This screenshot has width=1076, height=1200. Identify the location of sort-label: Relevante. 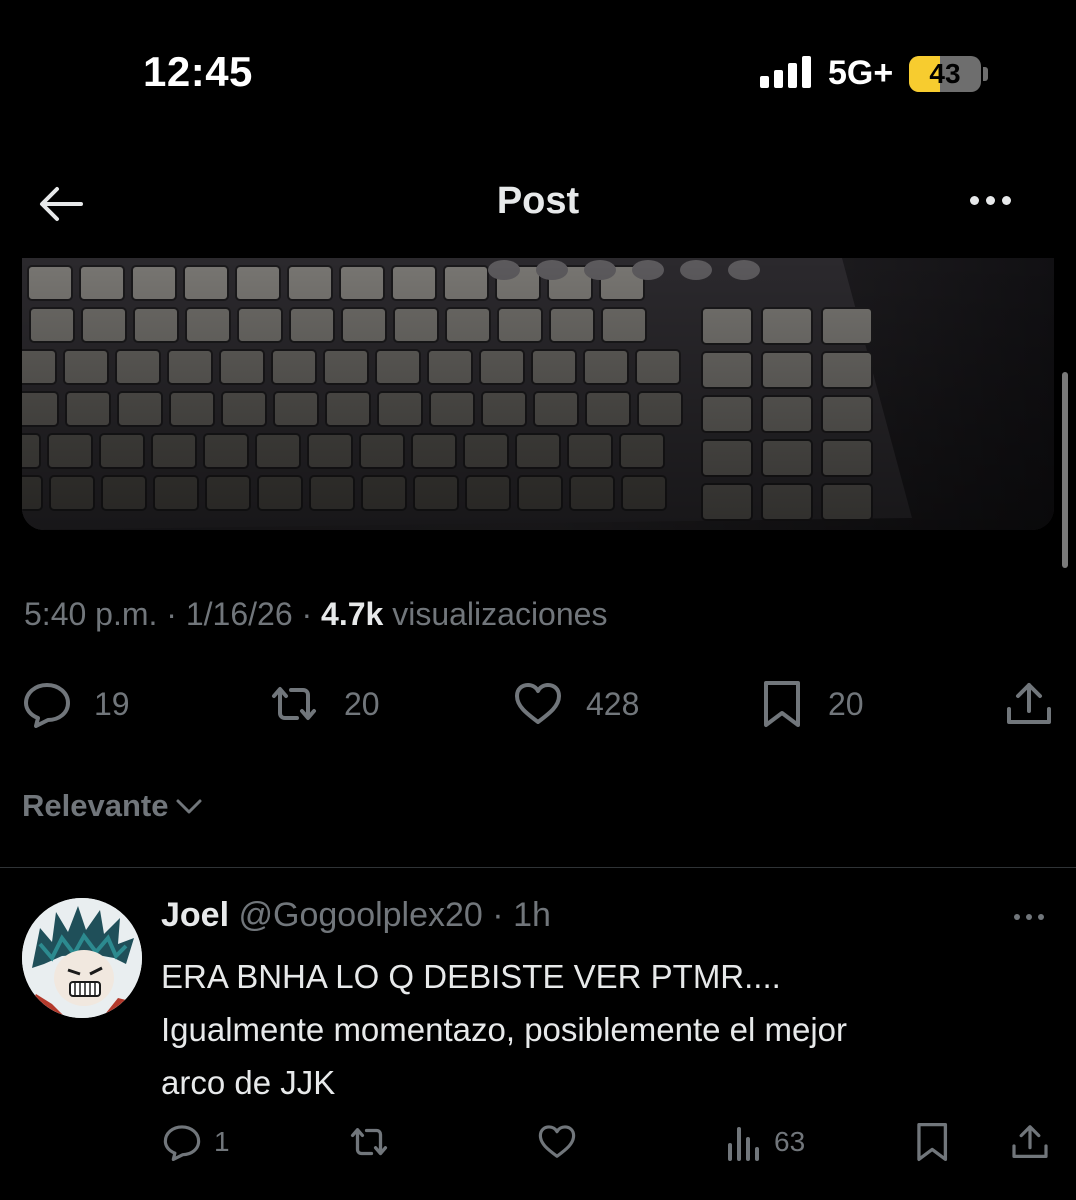
(95, 805).